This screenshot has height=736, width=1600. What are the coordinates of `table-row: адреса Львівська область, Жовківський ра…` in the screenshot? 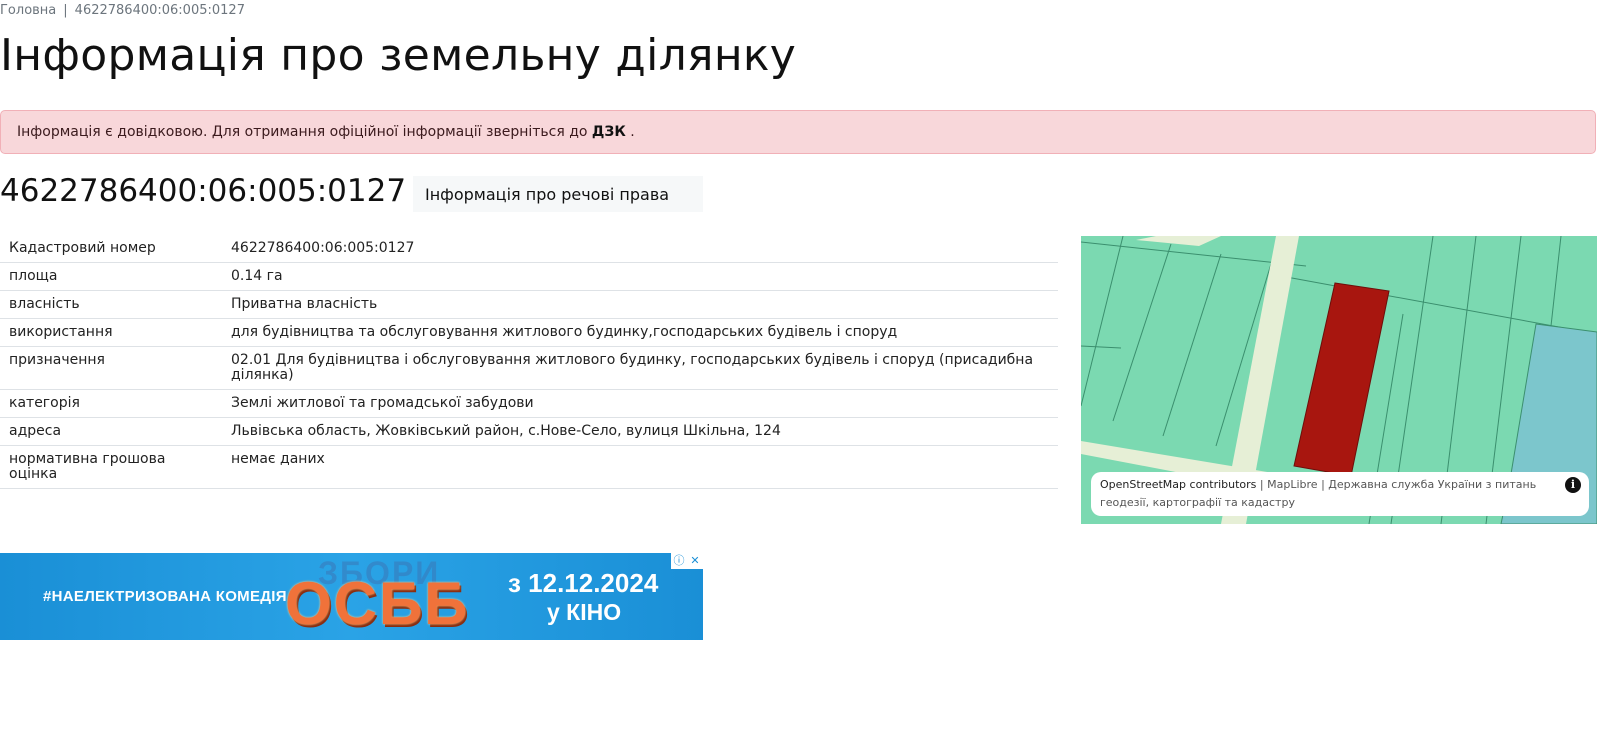 It's located at (529, 431).